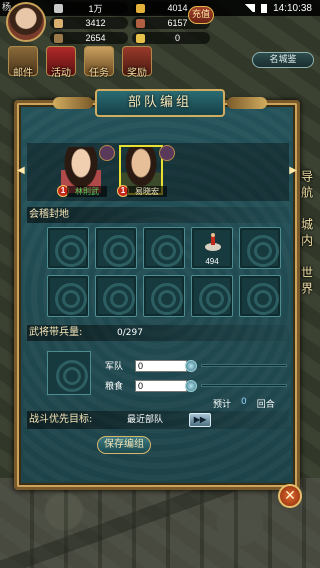 This screenshot has width=320, height=568. I want to click on side-item-world: 世界, so click(307, 282).